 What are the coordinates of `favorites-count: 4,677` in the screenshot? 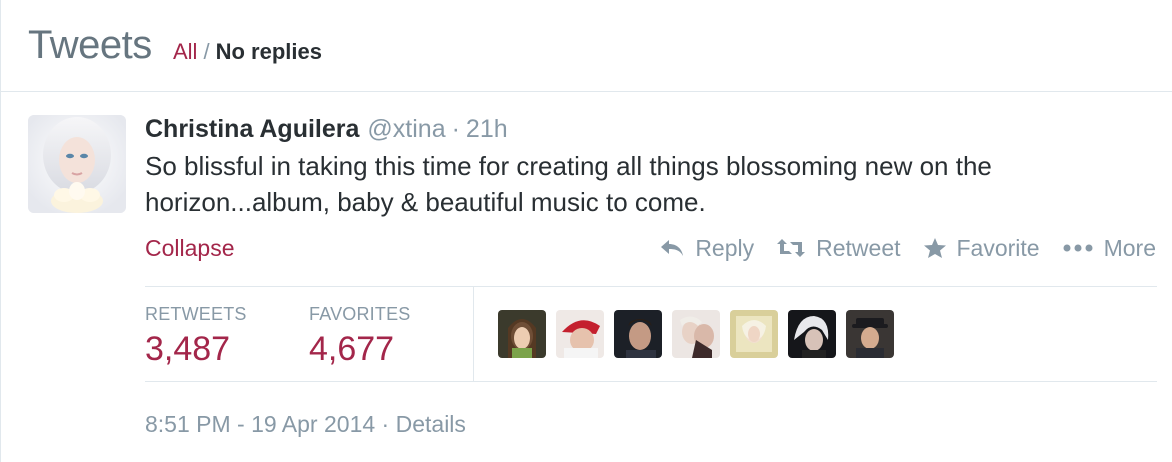 It's located at (352, 349).